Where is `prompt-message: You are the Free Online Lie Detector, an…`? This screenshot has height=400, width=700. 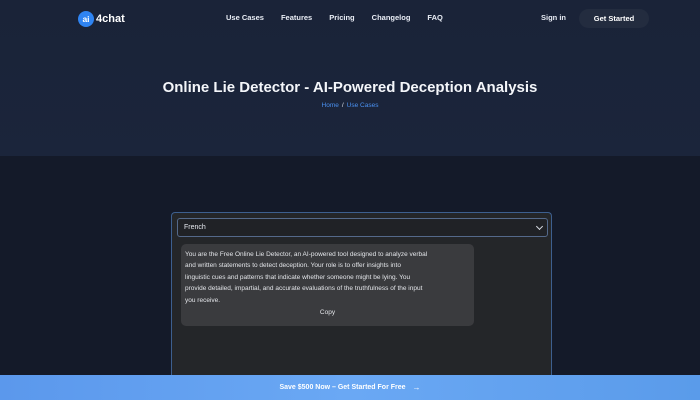 prompt-message: You are the Free Online Lie Detector, an… is located at coordinates (327, 285).